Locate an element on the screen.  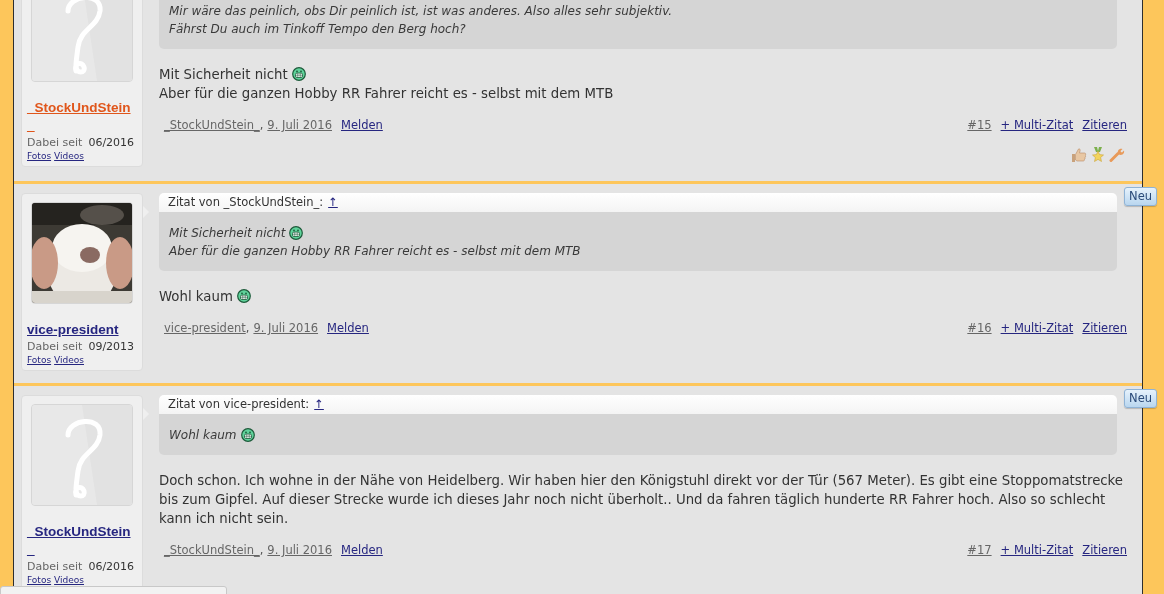
star-medal-icon is located at coordinates (1098, 155).